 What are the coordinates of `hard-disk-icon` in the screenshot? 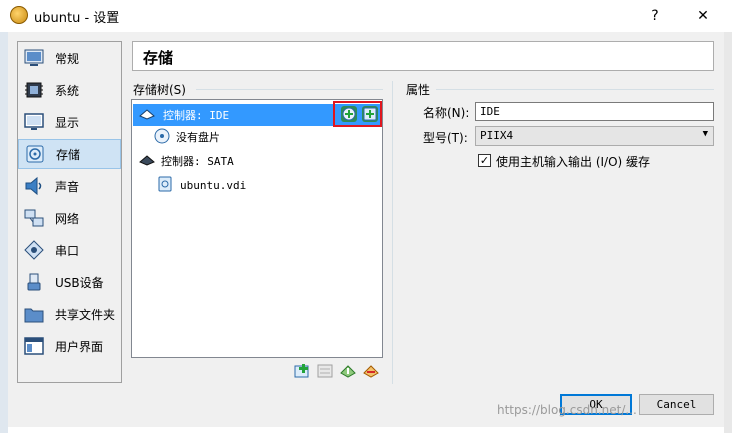 It's located at (165, 185).